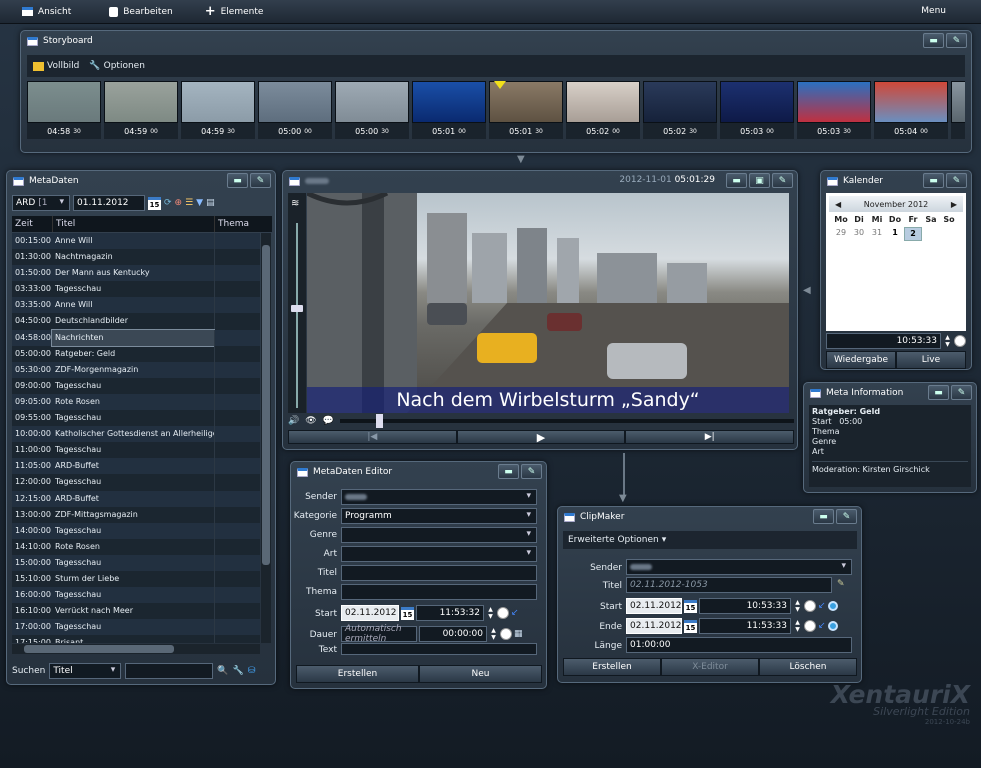 This screenshot has width=981, height=768. I want to click on horizontal-scrollbar, so click(136, 649).